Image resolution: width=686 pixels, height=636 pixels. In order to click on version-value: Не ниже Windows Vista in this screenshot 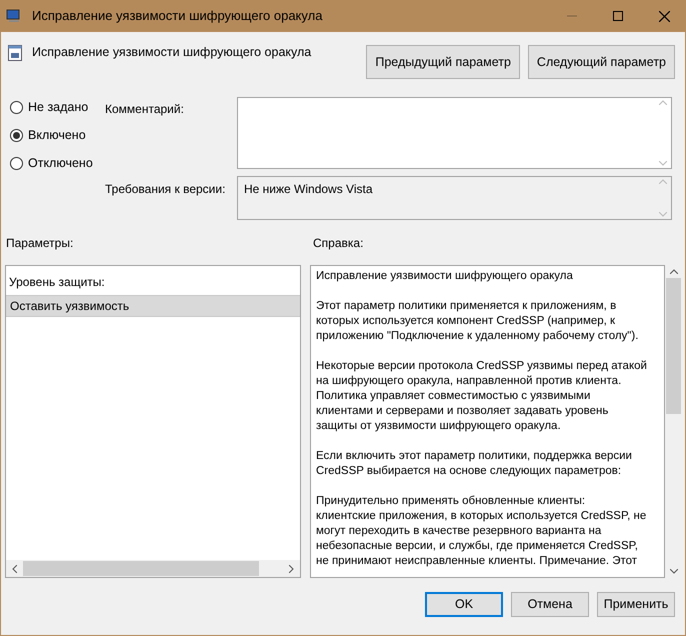, I will do `click(308, 189)`.